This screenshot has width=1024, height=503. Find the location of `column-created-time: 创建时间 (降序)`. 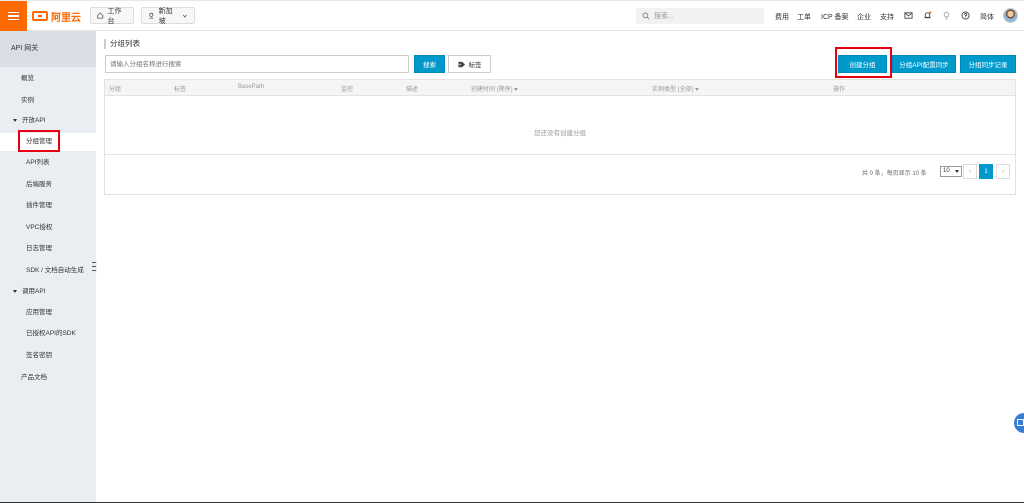

column-created-time: 创建时间 (降序) is located at coordinates (494, 88).